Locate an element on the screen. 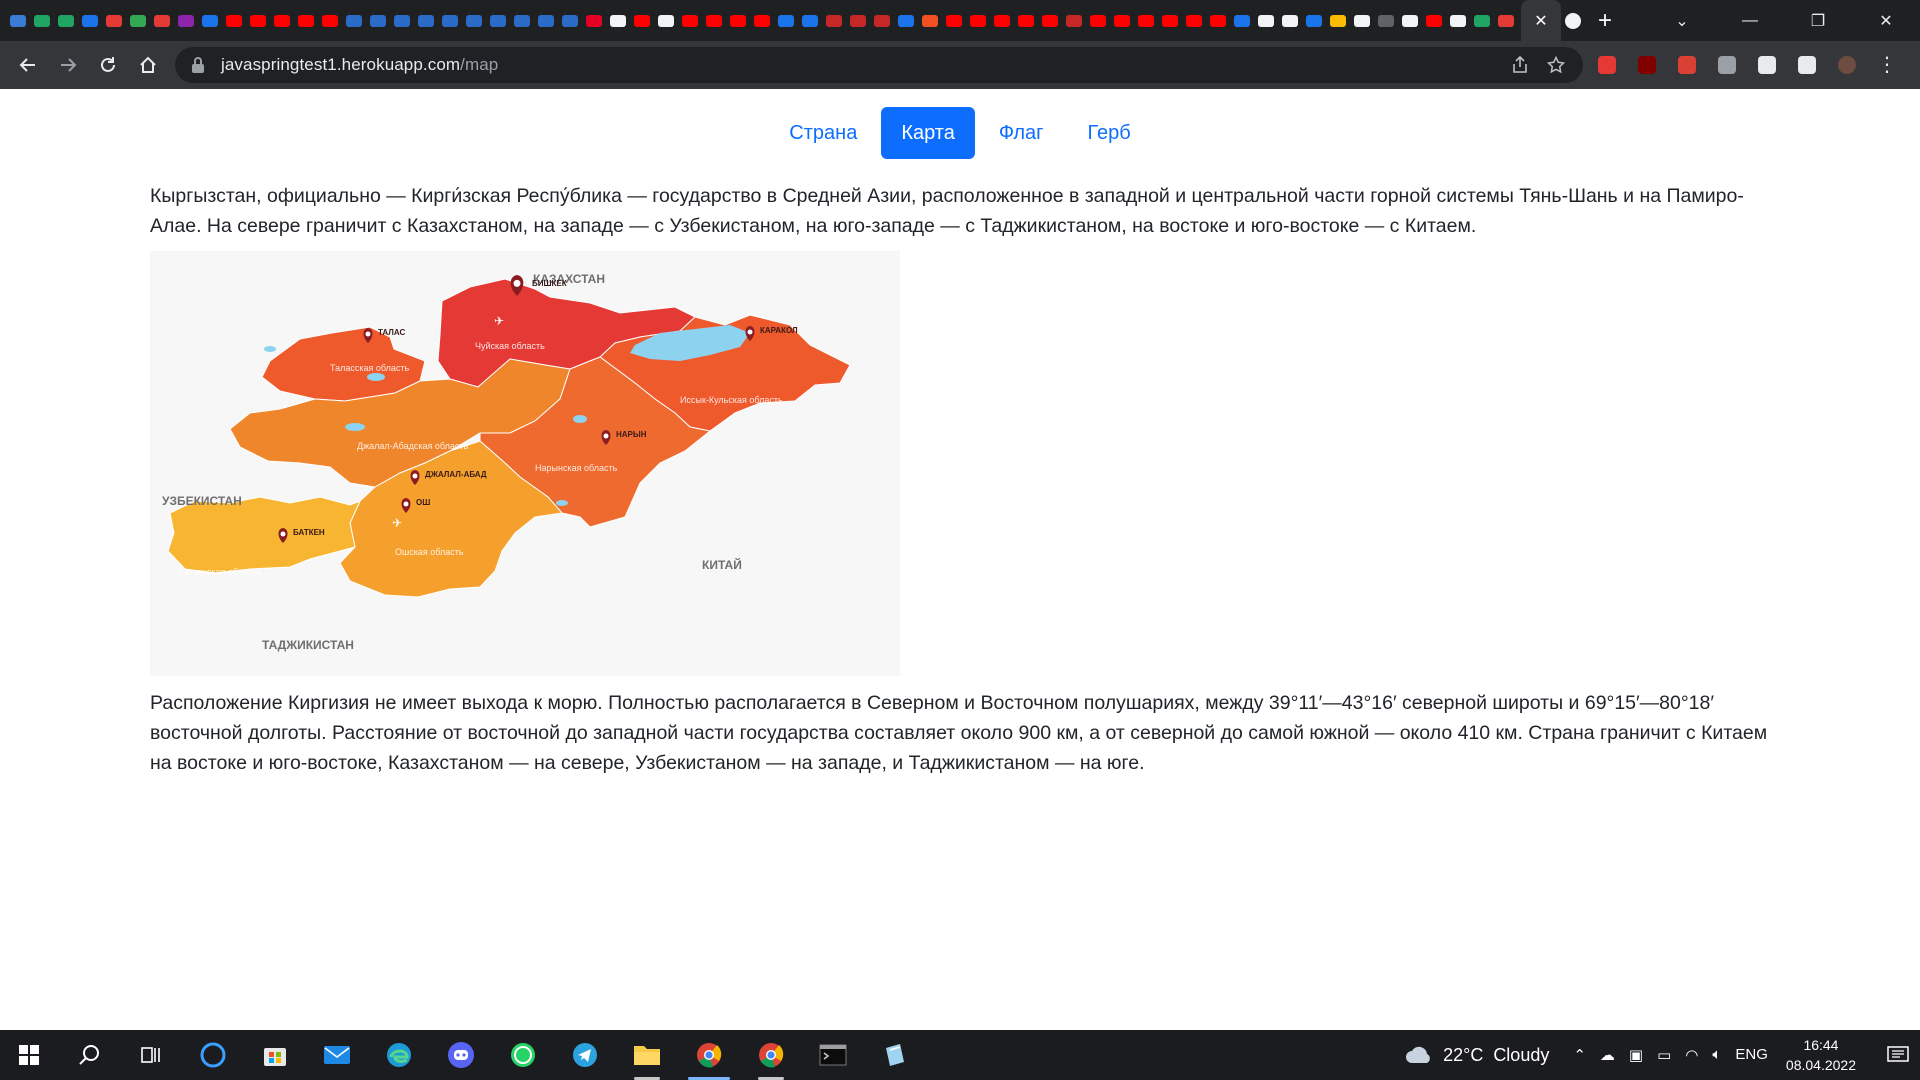  clock: 16:44 08.04.2022 is located at coordinates (1821, 1055).